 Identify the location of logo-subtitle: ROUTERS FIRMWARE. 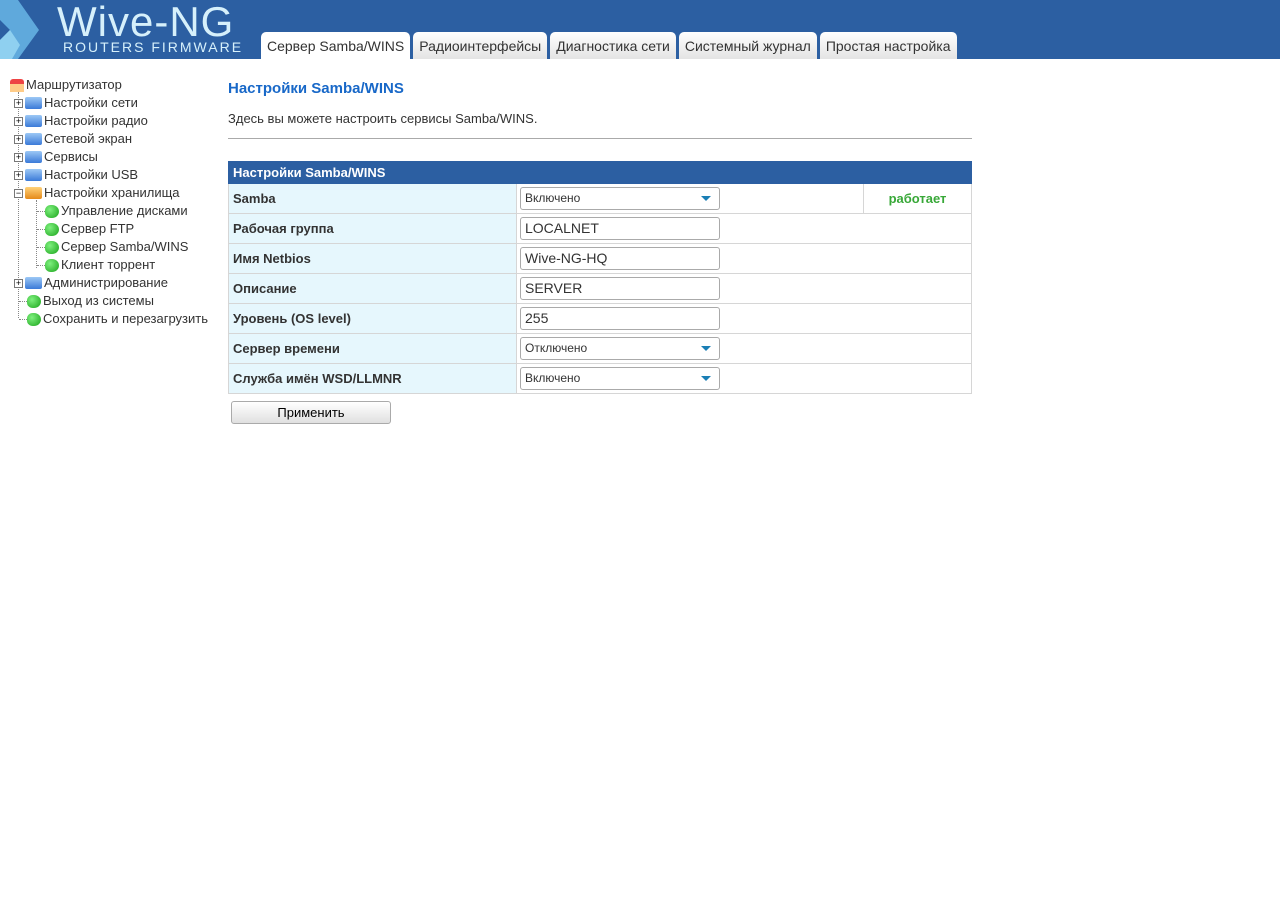
(153, 47).